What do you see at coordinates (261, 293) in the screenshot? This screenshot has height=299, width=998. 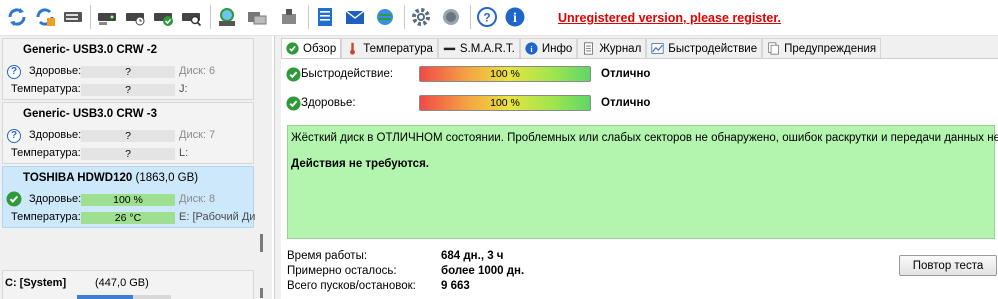 I see `volume-list-scrollbar` at bounding box center [261, 293].